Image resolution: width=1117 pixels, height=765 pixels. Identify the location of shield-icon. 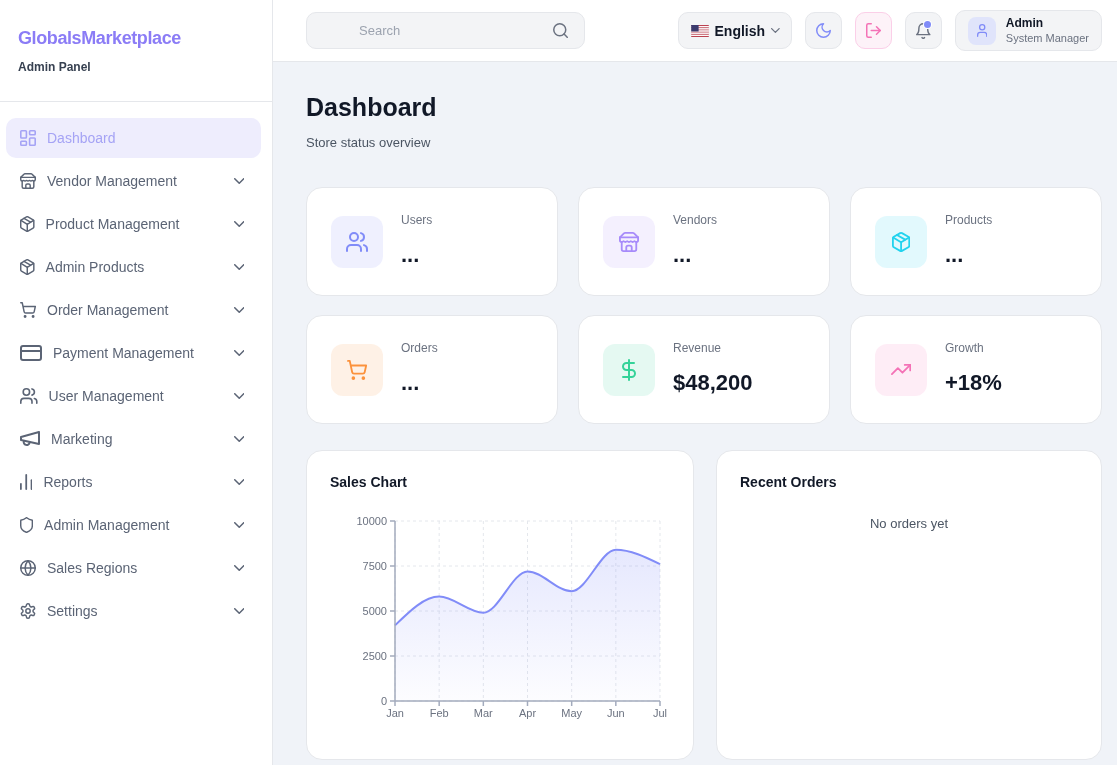
(27, 525).